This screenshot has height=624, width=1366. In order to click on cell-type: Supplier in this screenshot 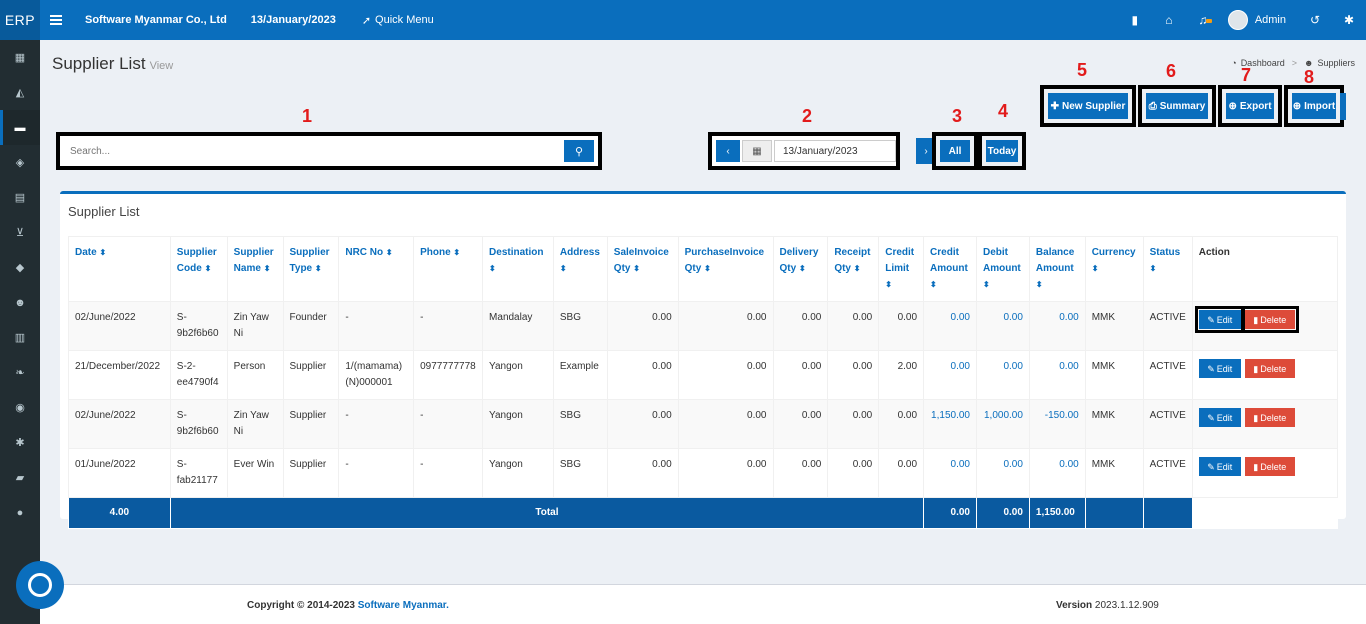, I will do `click(311, 424)`.